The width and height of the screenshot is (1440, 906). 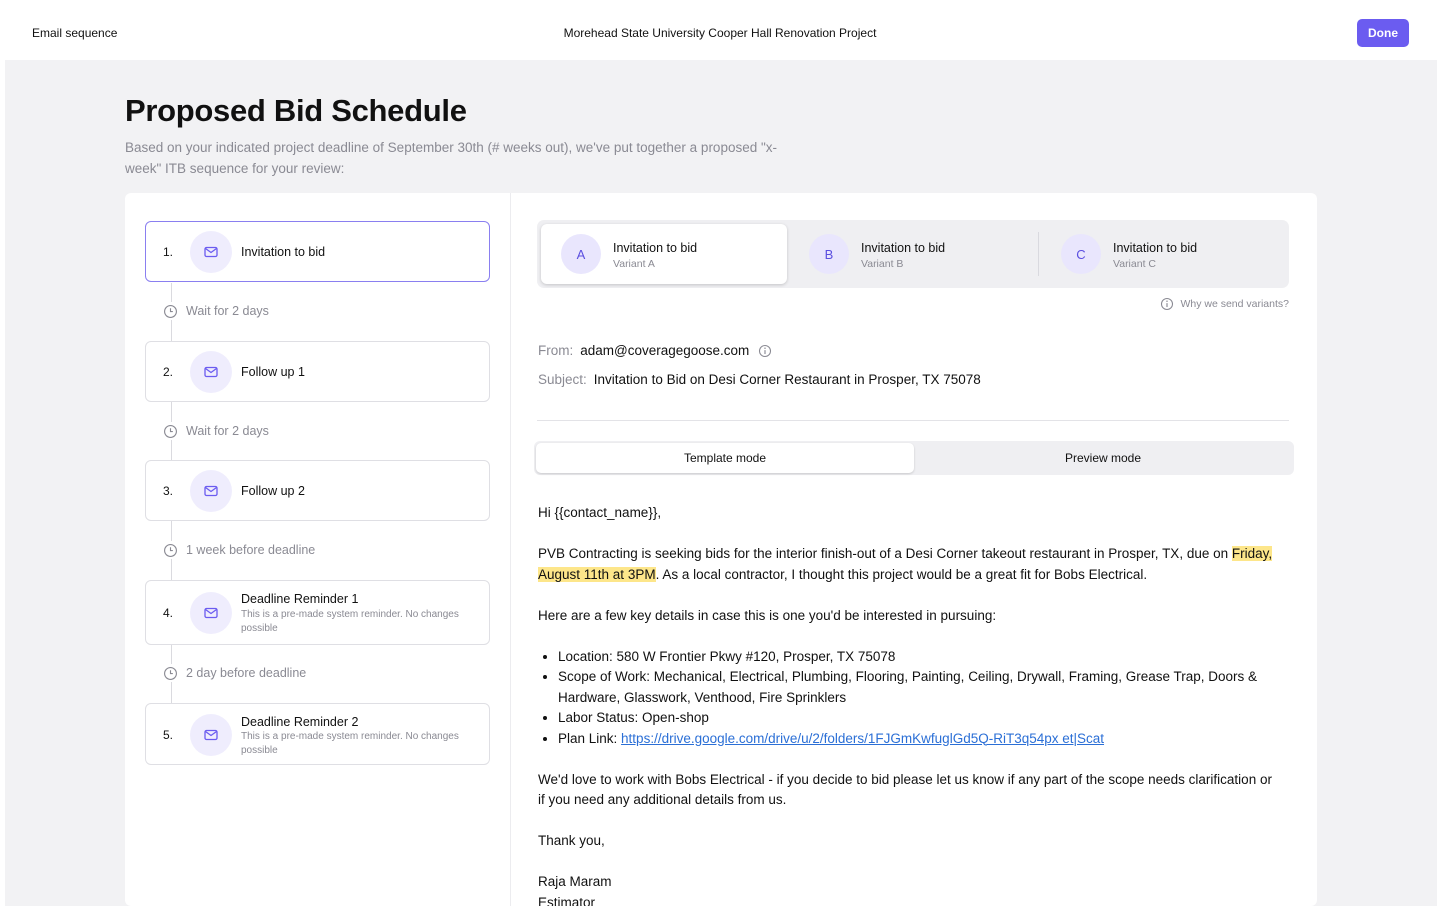 I want to click on step-follow-up-1: 2. Follow up 1, so click(x=317, y=371).